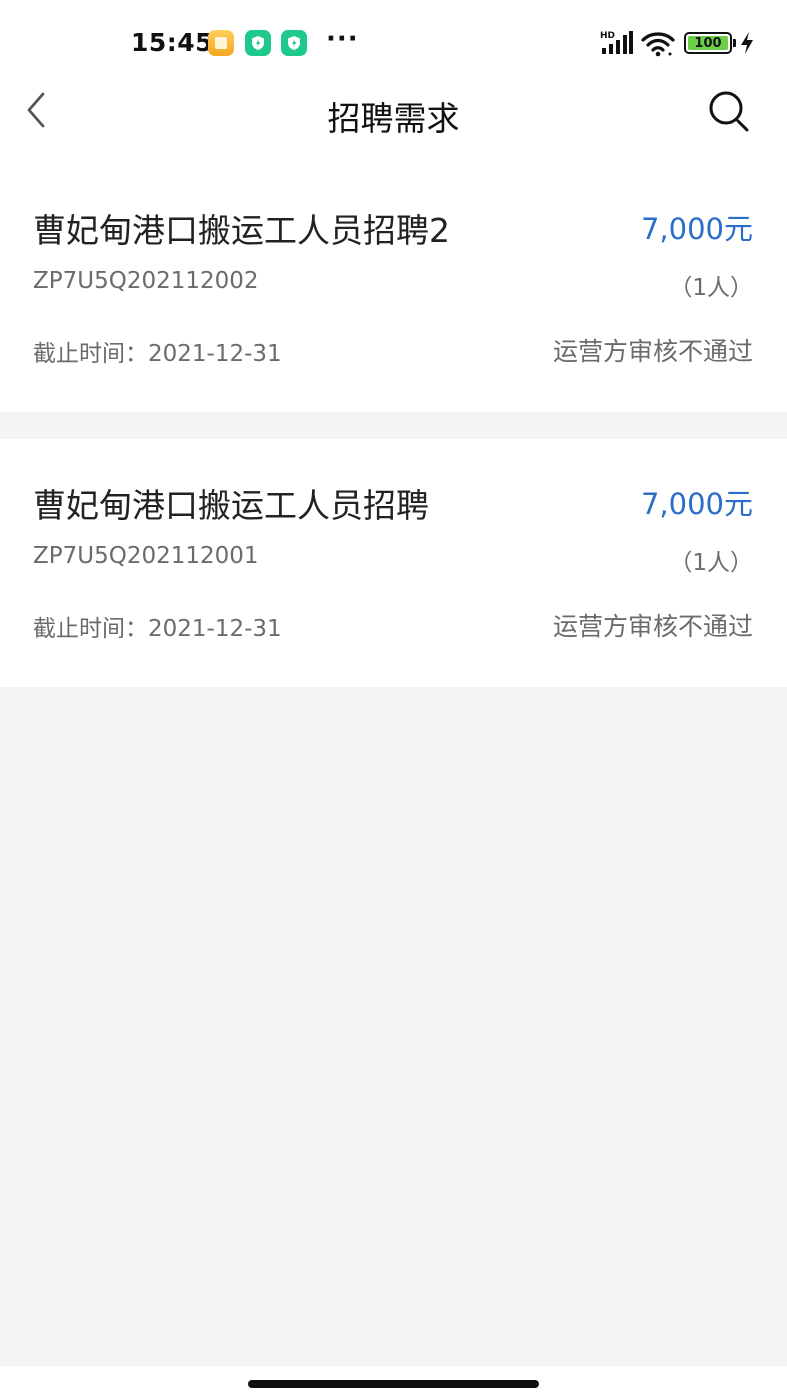  I want to click on job-title: 曹妃甸港口搬运工人员招聘, so click(231, 505).